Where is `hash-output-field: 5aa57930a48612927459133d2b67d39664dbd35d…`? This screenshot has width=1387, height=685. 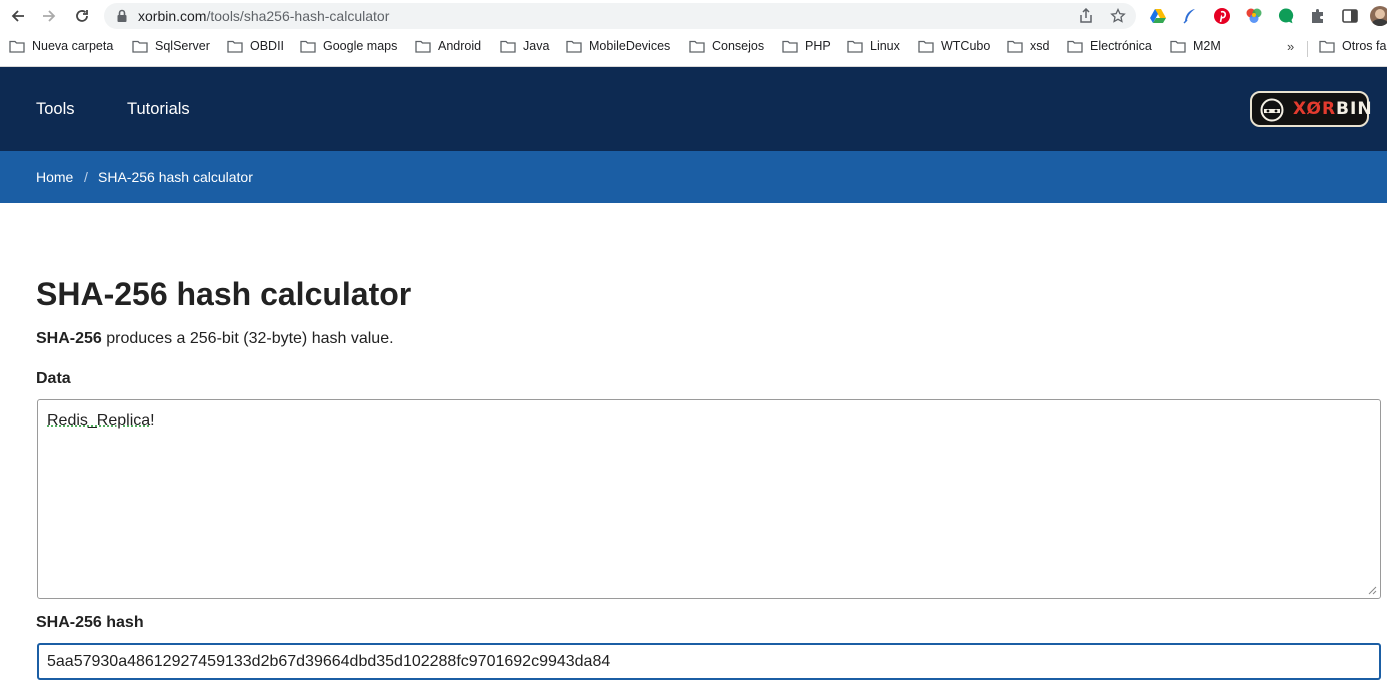
hash-output-field: 5aa57930a48612927459133d2b67d39664dbd35d… is located at coordinates (709, 661).